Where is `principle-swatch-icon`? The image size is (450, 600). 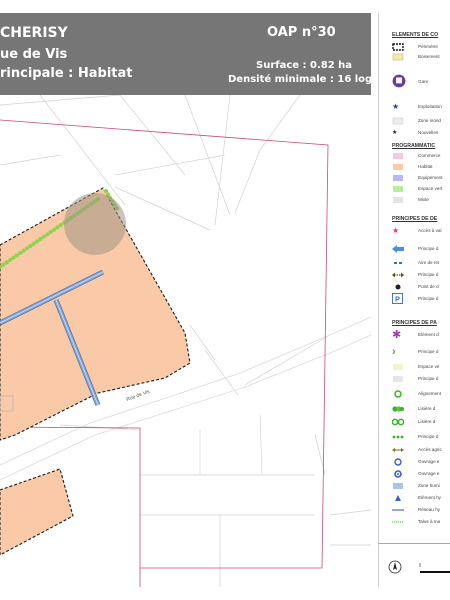 principle-swatch-icon is located at coordinates (398, 379).